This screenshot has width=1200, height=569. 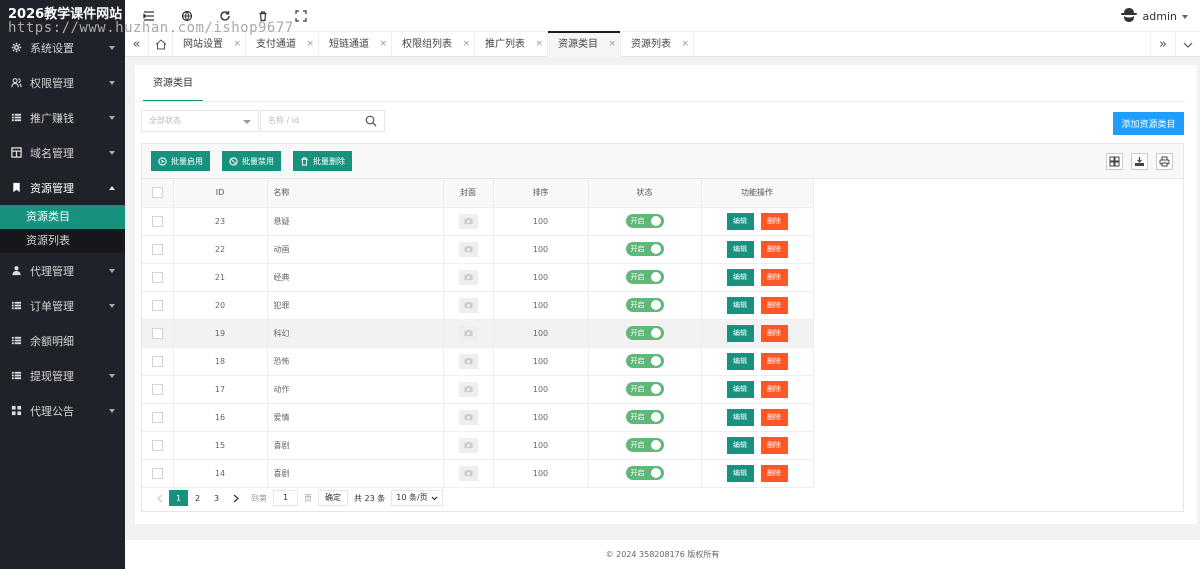 I want to click on tab-scroll-left-icon: «, so click(x=137, y=44).